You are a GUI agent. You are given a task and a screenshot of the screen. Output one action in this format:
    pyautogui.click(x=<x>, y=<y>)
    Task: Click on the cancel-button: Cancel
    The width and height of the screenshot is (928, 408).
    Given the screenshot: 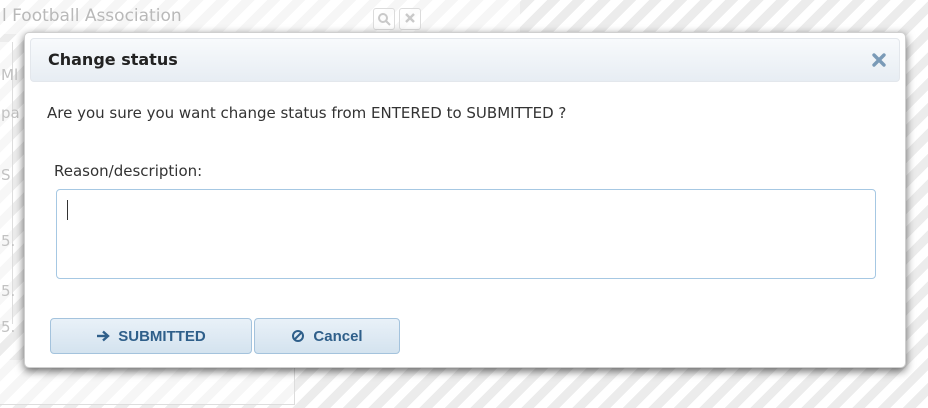 What is the action you would take?
    pyautogui.click(x=327, y=336)
    